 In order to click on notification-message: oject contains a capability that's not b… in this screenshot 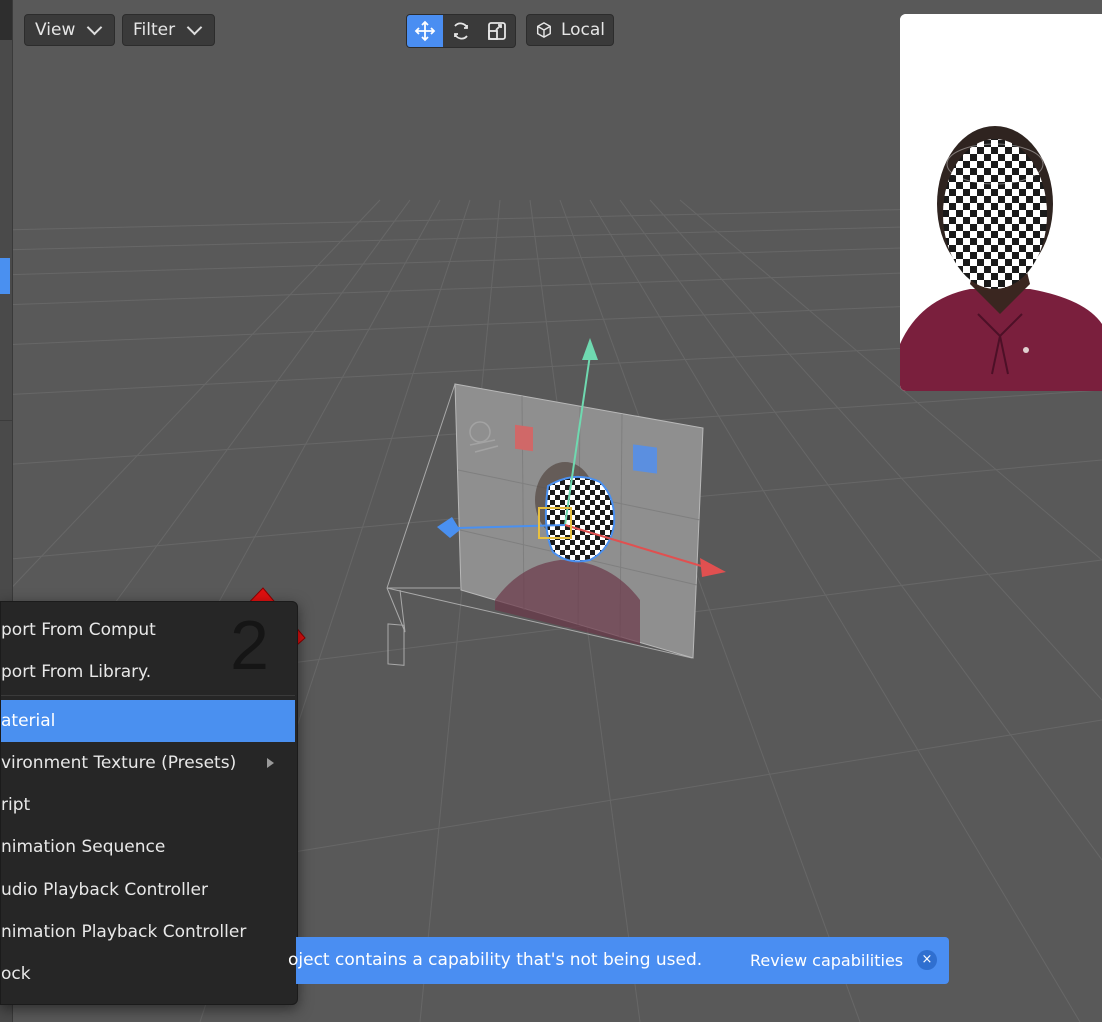, I will do `click(495, 960)`.